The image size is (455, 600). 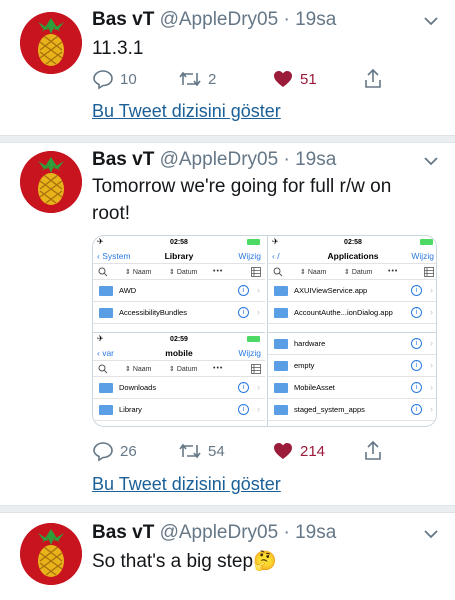 I want to click on nav-title: Applications, so click(x=353, y=255).